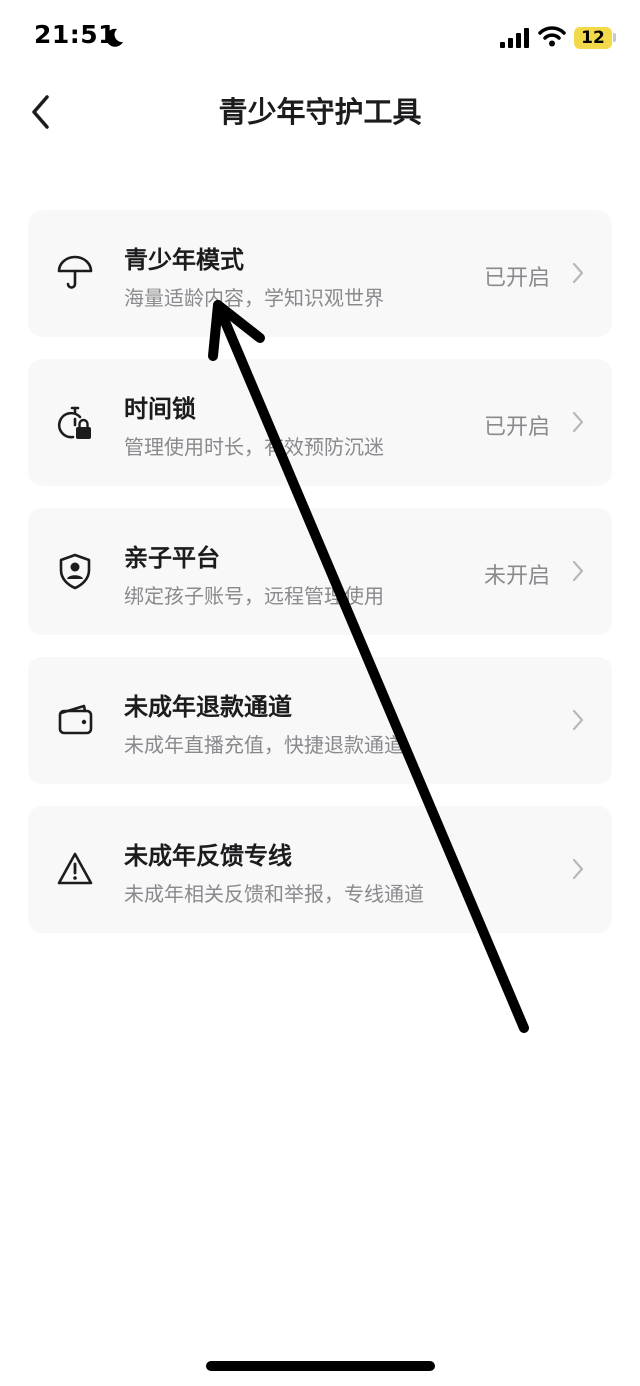 This screenshot has height=1386, width=640. Describe the element at coordinates (320, 1366) in the screenshot. I see `home-indicator` at that location.